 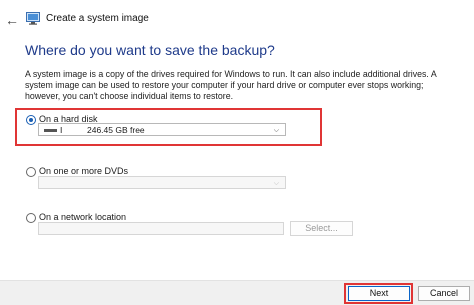 What do you see at coordinates (116, 130) in the screenshot?
I see `drive-free-space: 246.45 GB free` at bounding box center [116, 130].